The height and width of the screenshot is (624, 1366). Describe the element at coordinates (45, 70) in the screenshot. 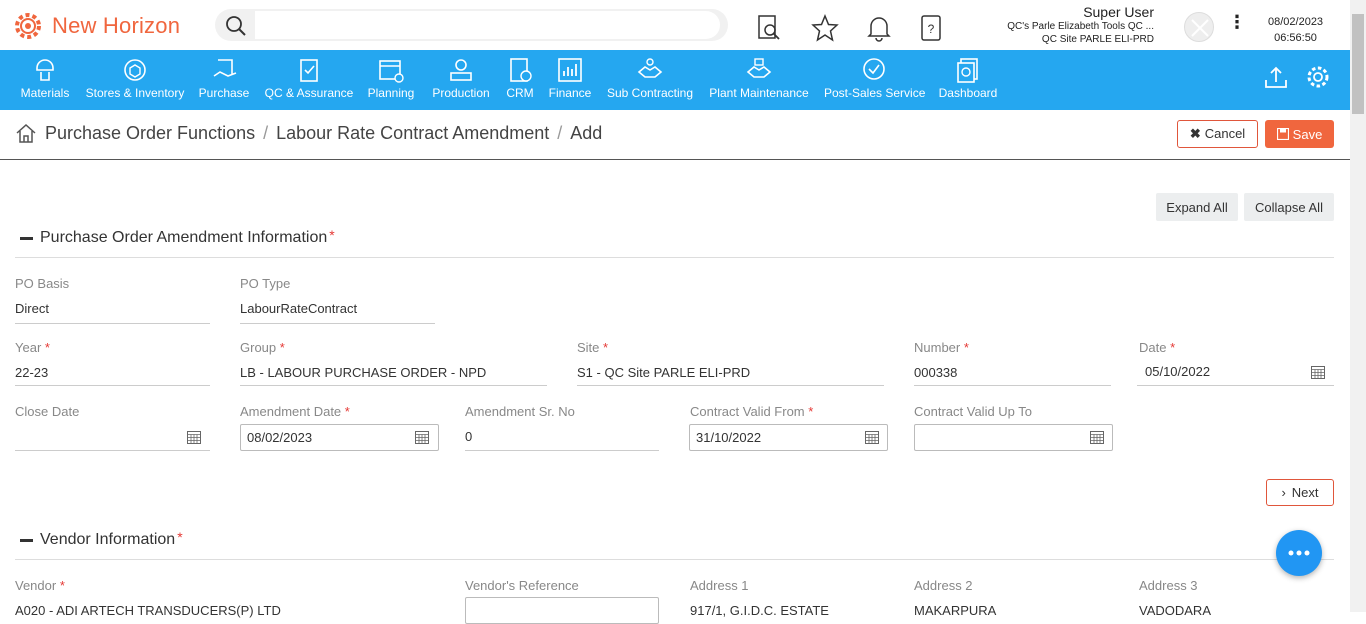

I see `materials-icon` at that location.